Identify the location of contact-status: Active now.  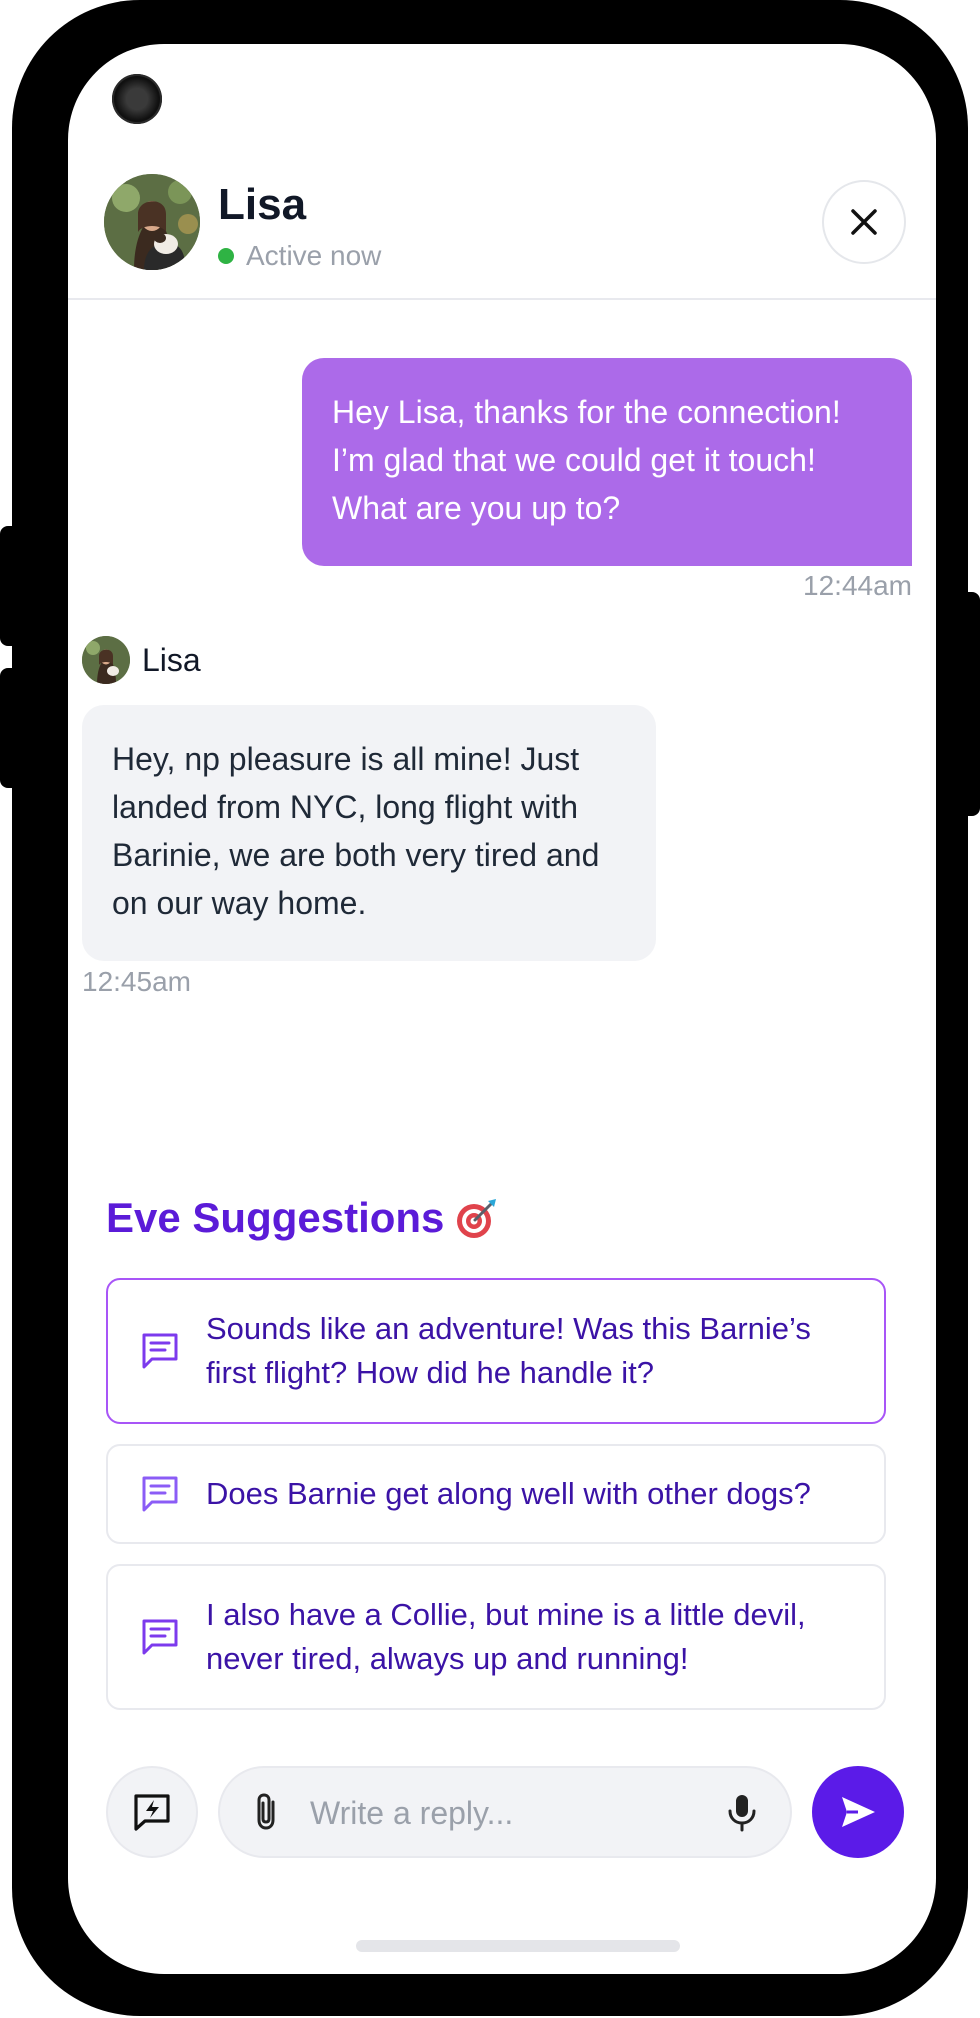
(299, 256).